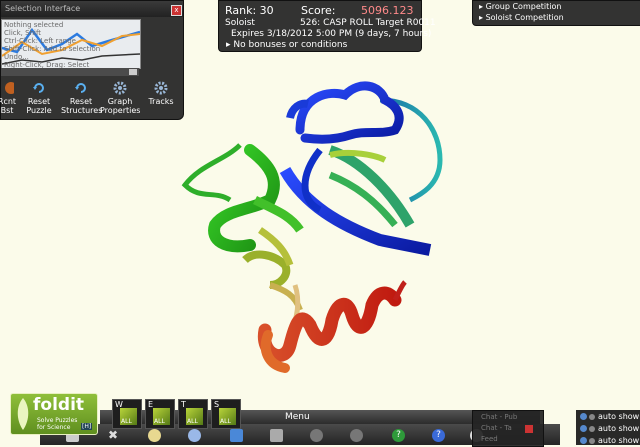  What do you see at coordinates (240, 23) in the screenshot?
I see `mode-text: Soloist` at bounding box center [240, 23].